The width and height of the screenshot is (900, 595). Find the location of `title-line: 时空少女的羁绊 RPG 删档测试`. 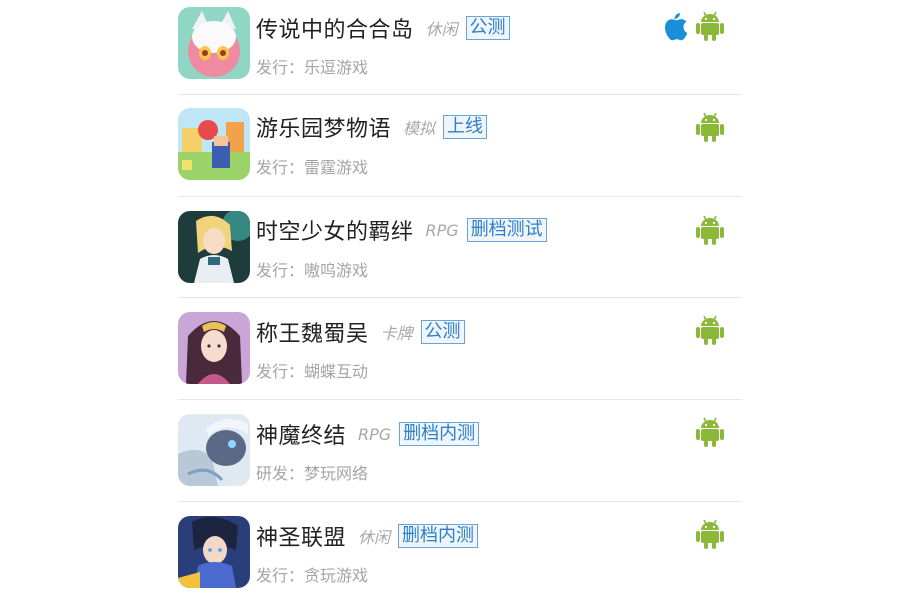

title-line: 时空少女的羁绊 RPG 删档测试 is located at coordinates (401, 230).